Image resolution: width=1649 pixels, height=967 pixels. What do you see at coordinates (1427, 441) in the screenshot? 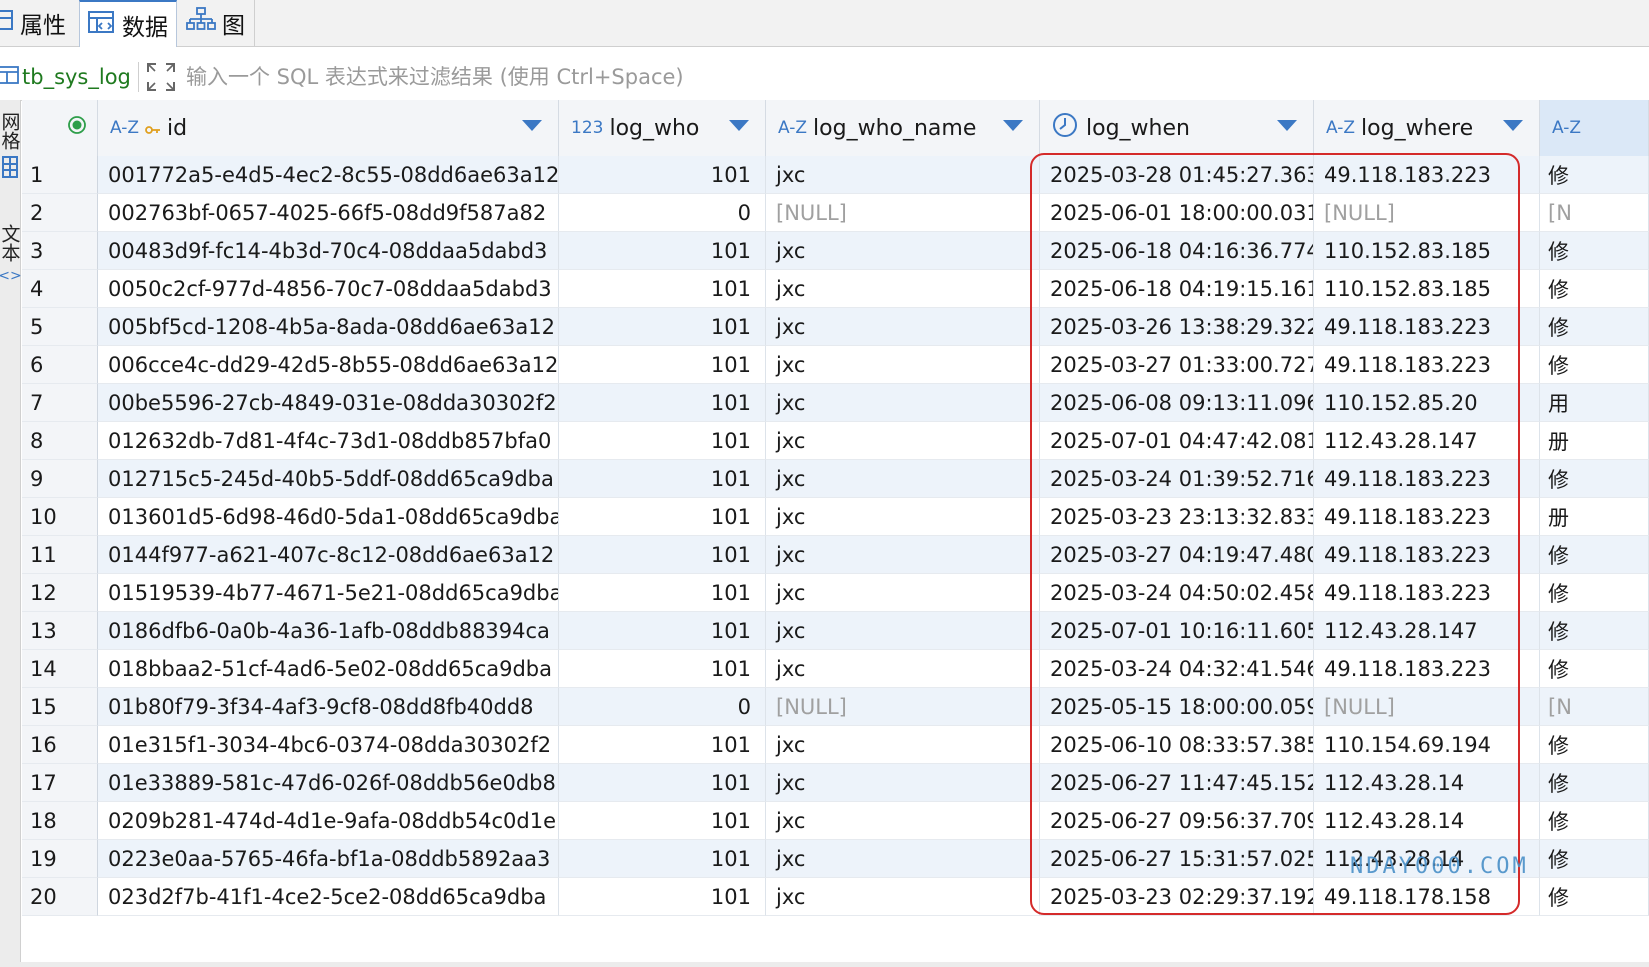
I see `cell-log-where: 112.43.28.147` at bounding box center [1427, 441].